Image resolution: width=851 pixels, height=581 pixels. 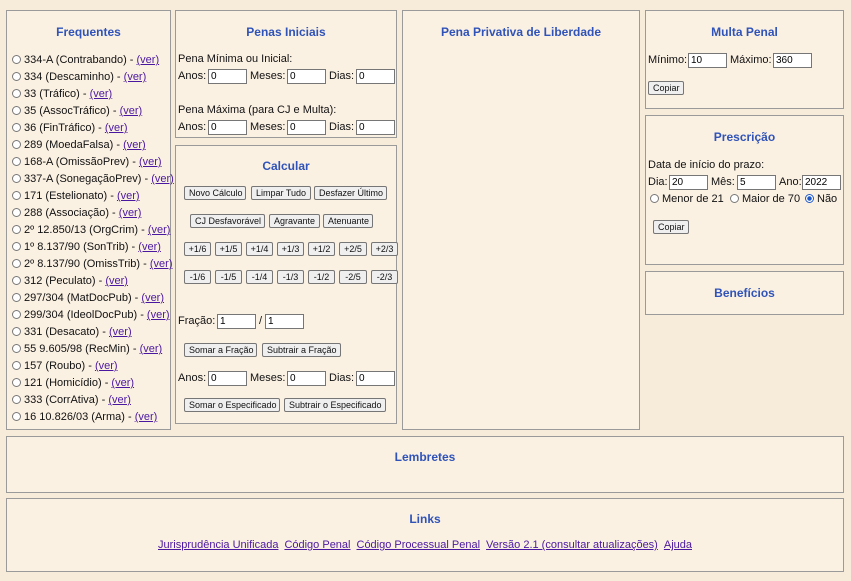 What do you see at coordinates (294, 221) in the screenshot?
I see `agravante-button: Agravante` at bounding box center [294, 221].